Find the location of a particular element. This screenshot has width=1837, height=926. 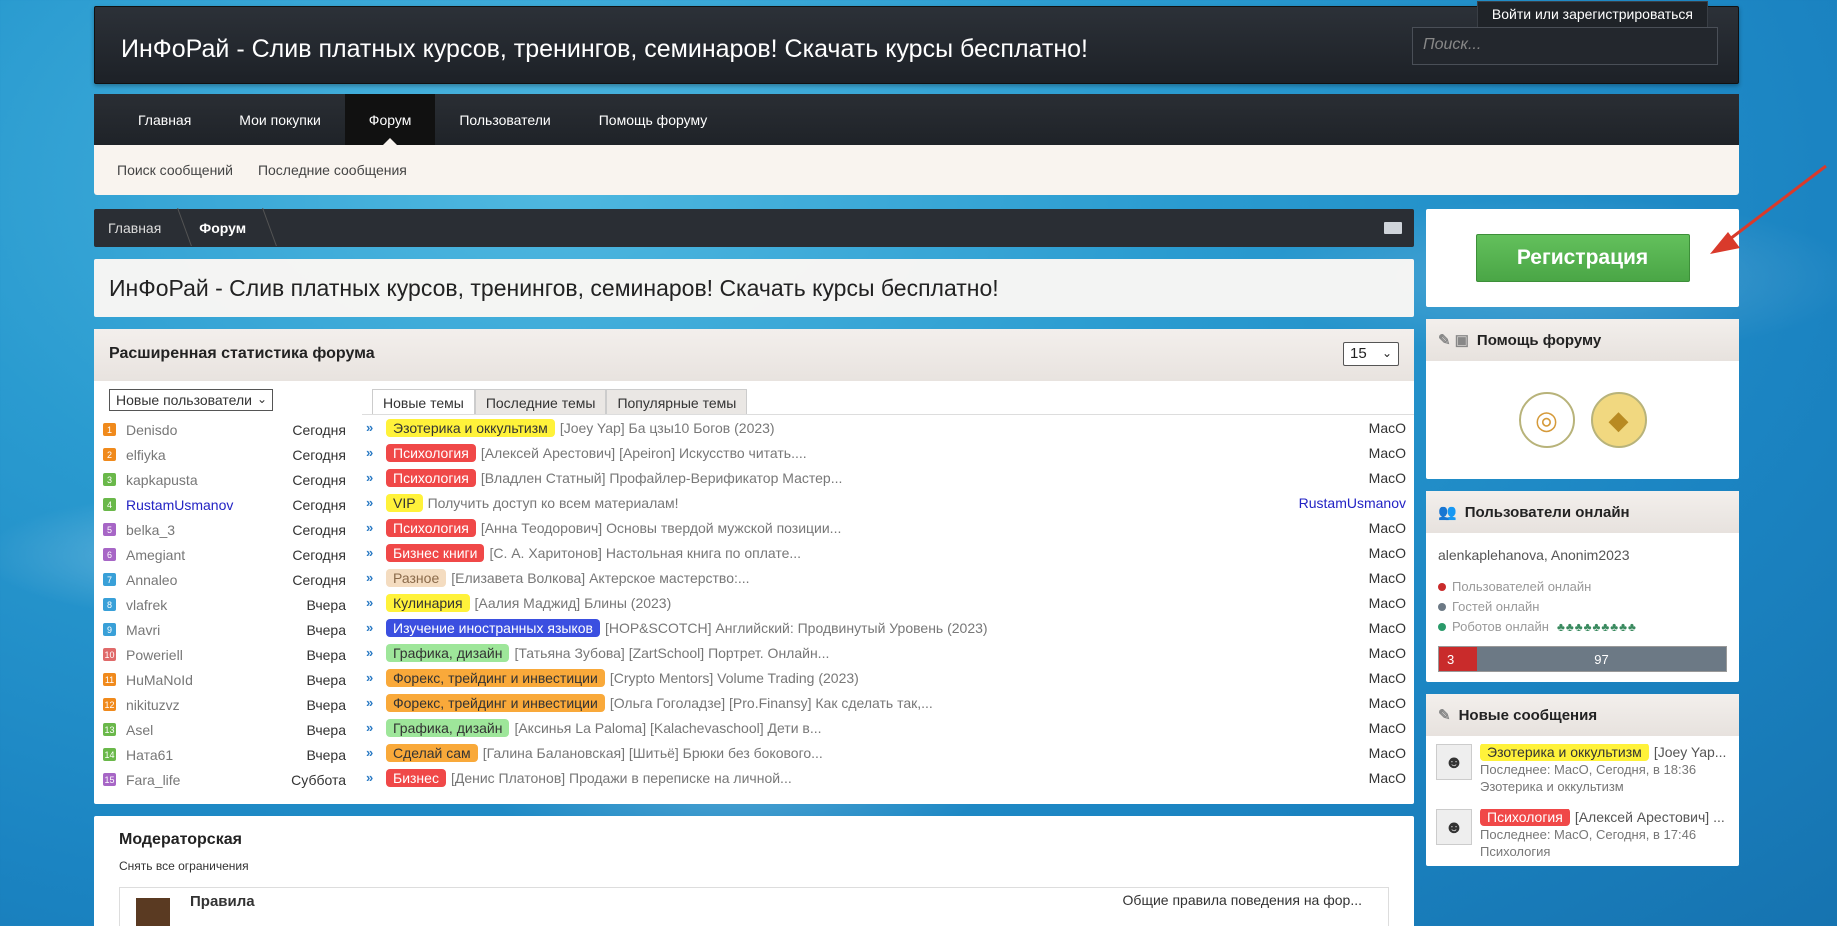

rules-title: Правила is located at coordinates (222, 901).